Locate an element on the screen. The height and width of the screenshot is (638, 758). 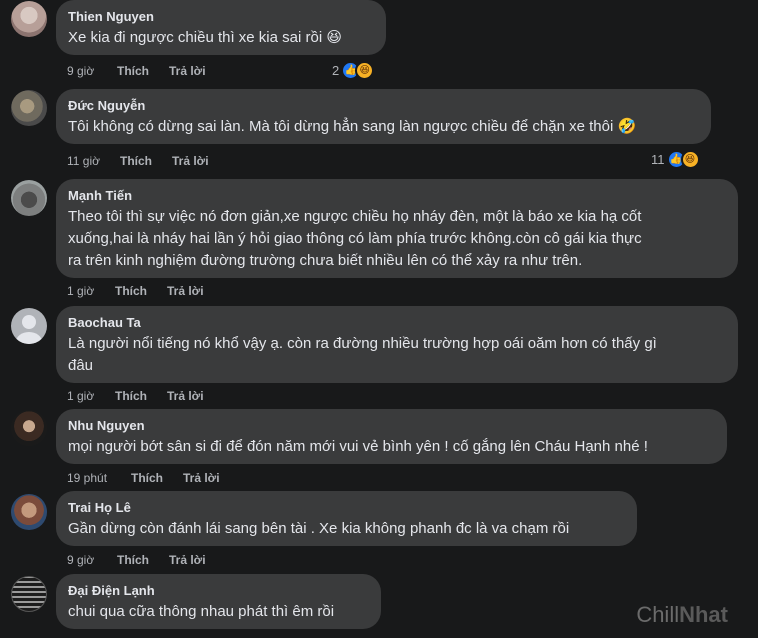
watermark-logo: ChillNhat is located at coordinates (682, 615).